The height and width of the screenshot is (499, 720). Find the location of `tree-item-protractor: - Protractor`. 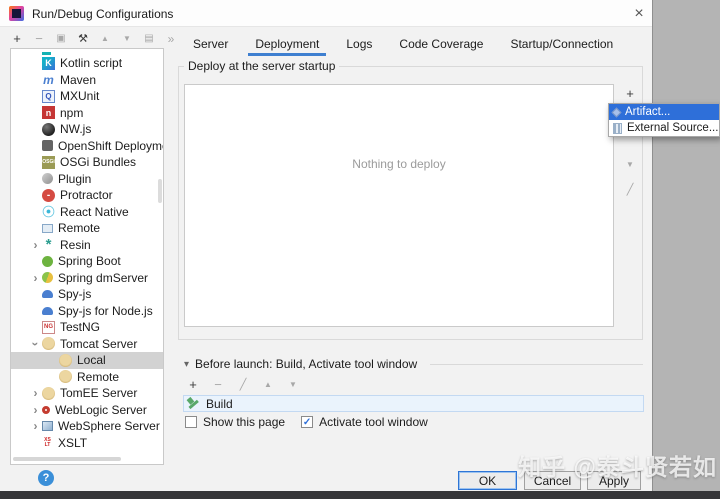

tree-item-protractor: - Protractor is located at coordinates (87, 195).